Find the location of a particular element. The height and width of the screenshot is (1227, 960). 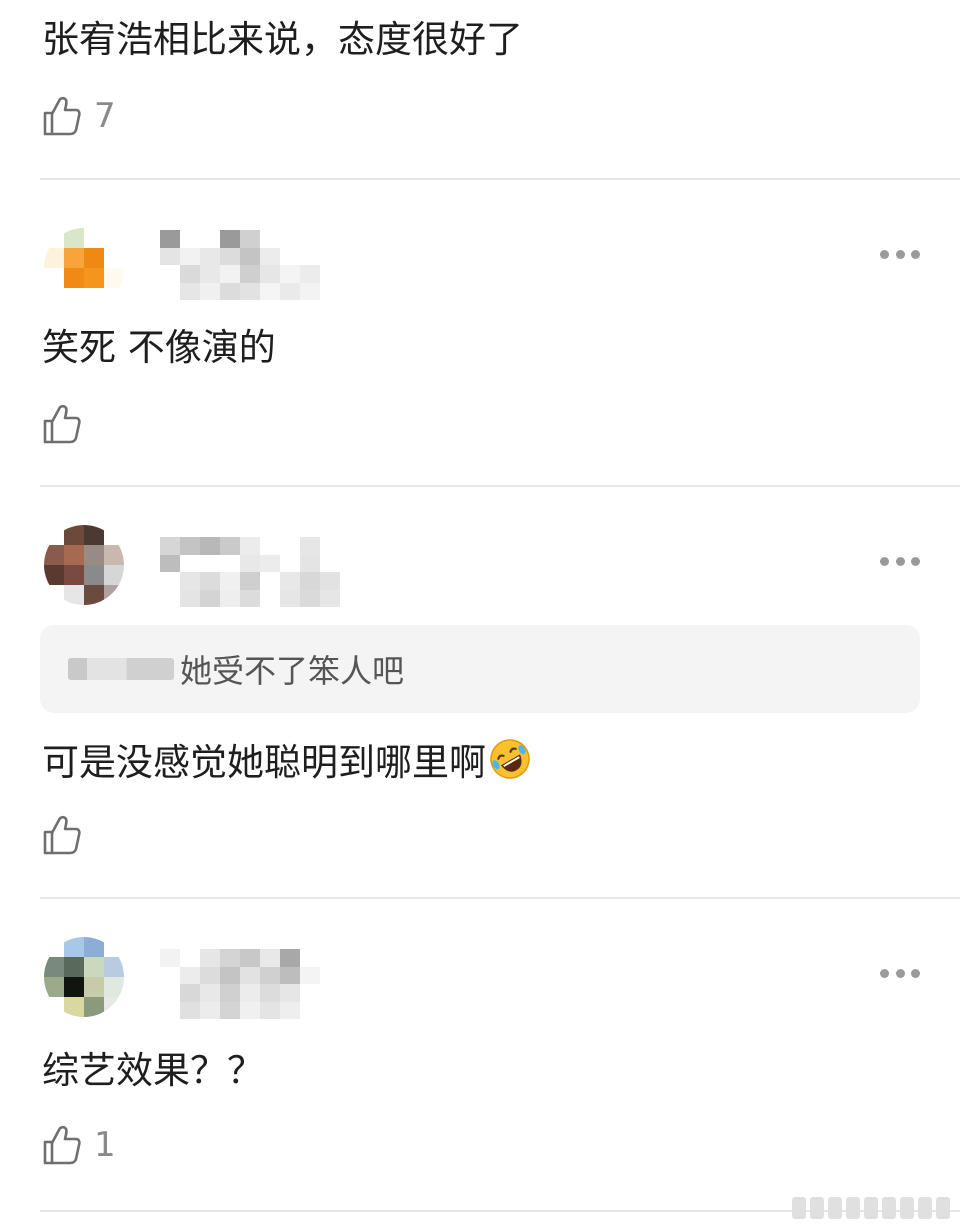

quoted-username-blurred is located at coordinates (121, 669).